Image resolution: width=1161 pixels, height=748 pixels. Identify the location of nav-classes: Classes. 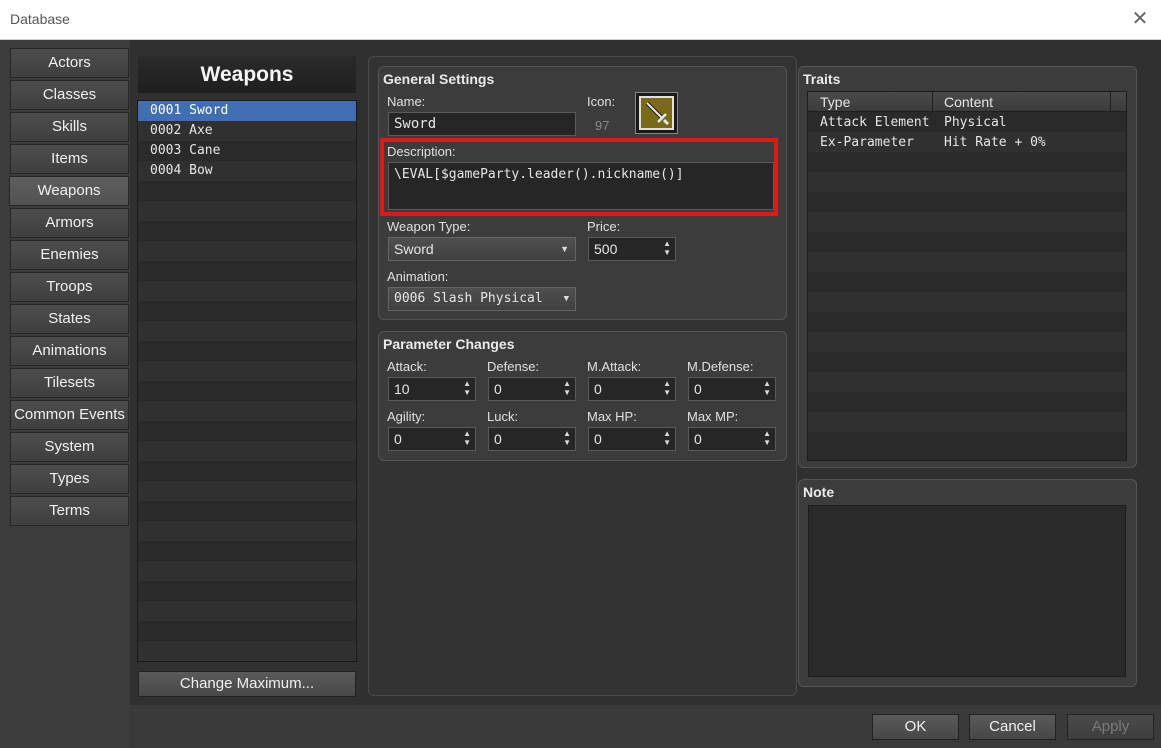
(69, 95).